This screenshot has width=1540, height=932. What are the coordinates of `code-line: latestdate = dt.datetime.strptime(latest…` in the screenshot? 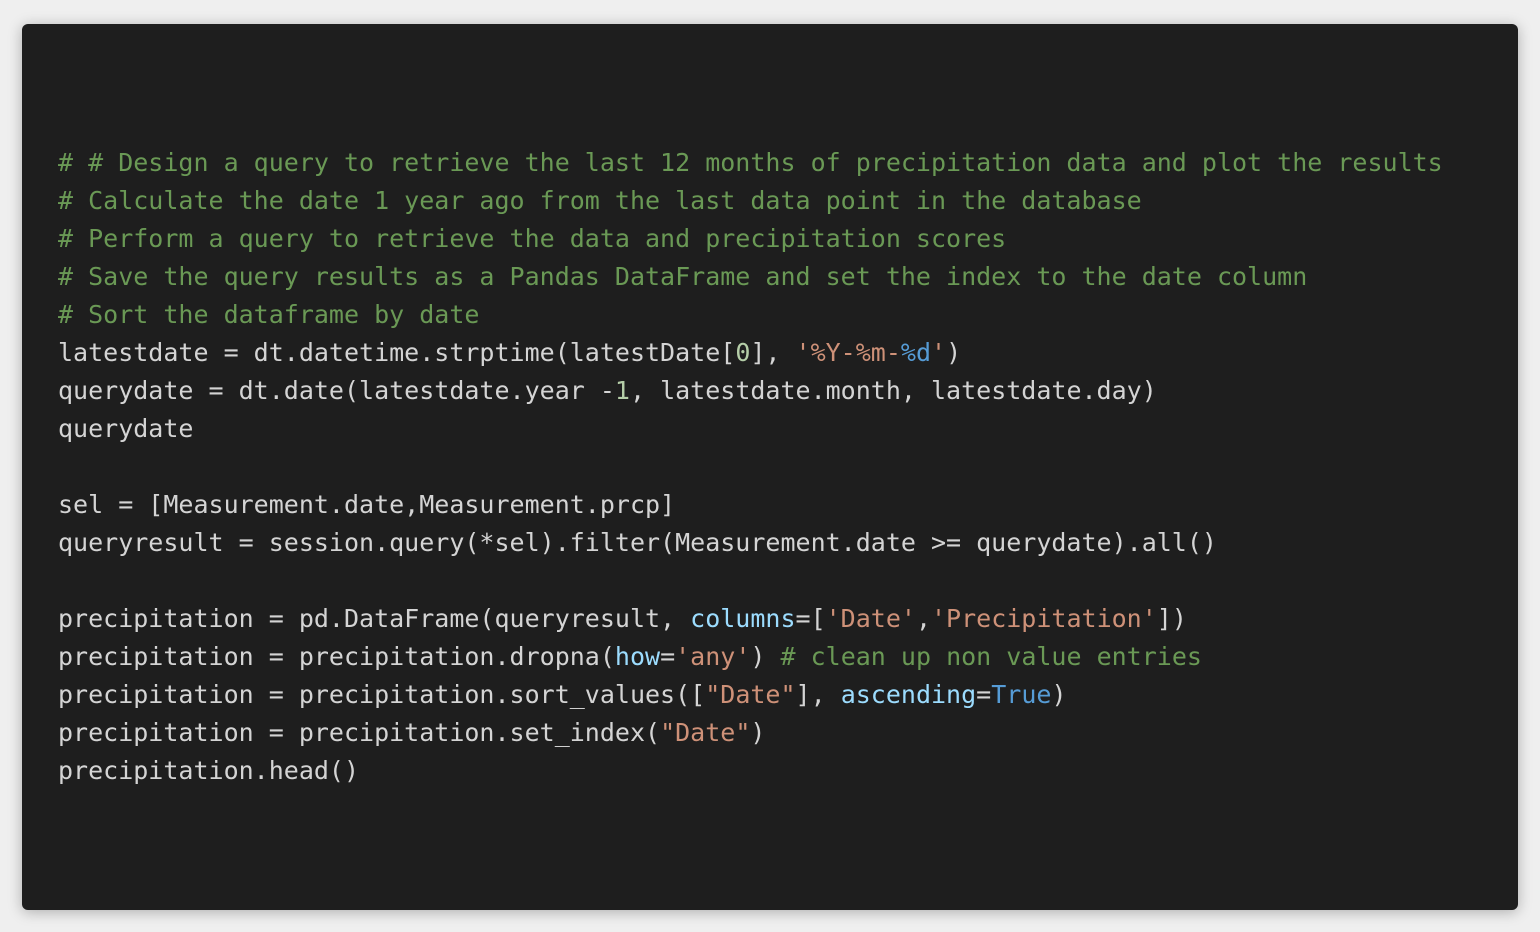 It's located at (750, 353).